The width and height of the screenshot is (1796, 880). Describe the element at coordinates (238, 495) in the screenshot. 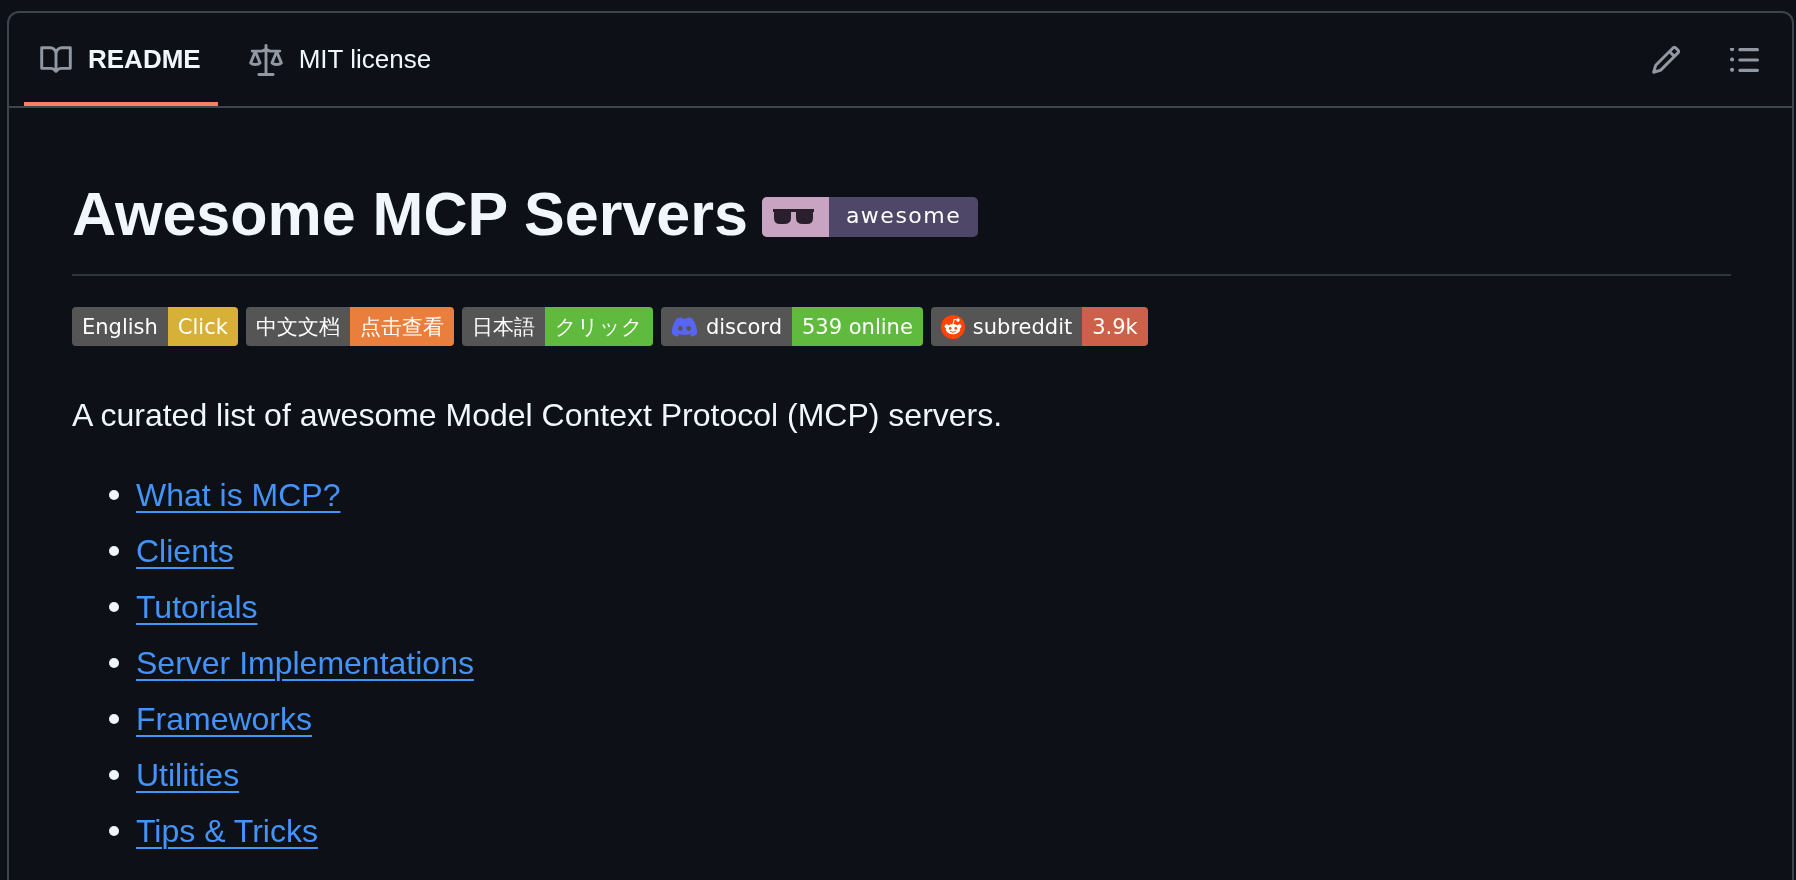

I see `contents-link: What is MCP?` at that location.